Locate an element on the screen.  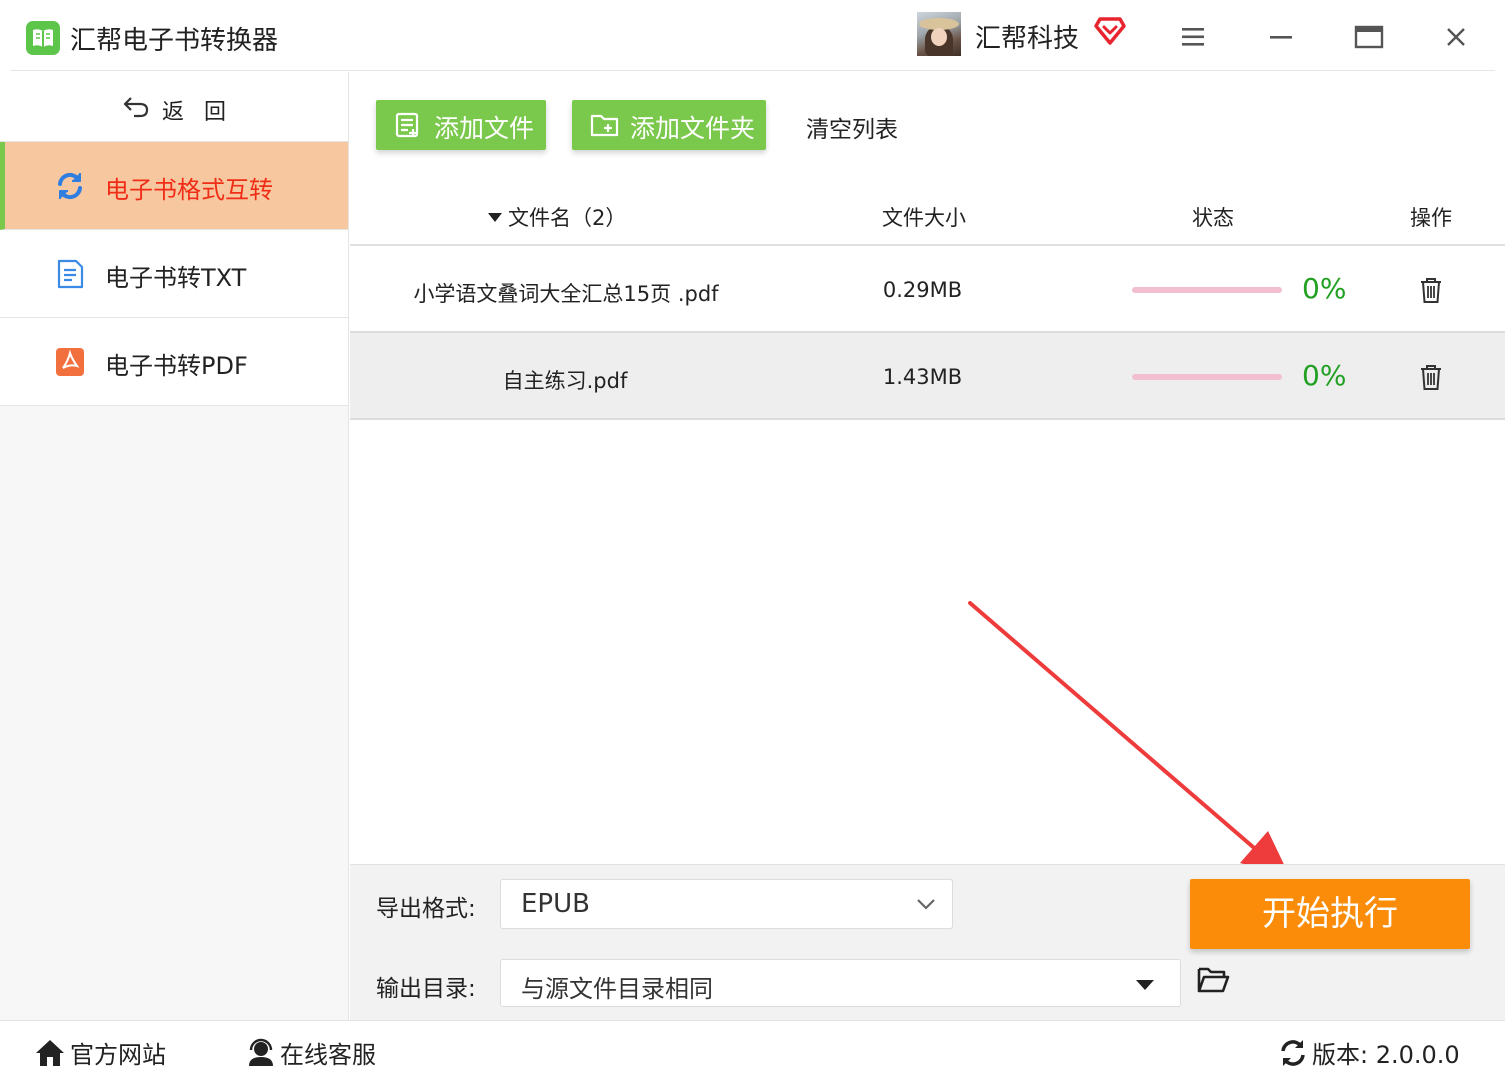
format-value: EPUB is located at coordinates (555, 904).